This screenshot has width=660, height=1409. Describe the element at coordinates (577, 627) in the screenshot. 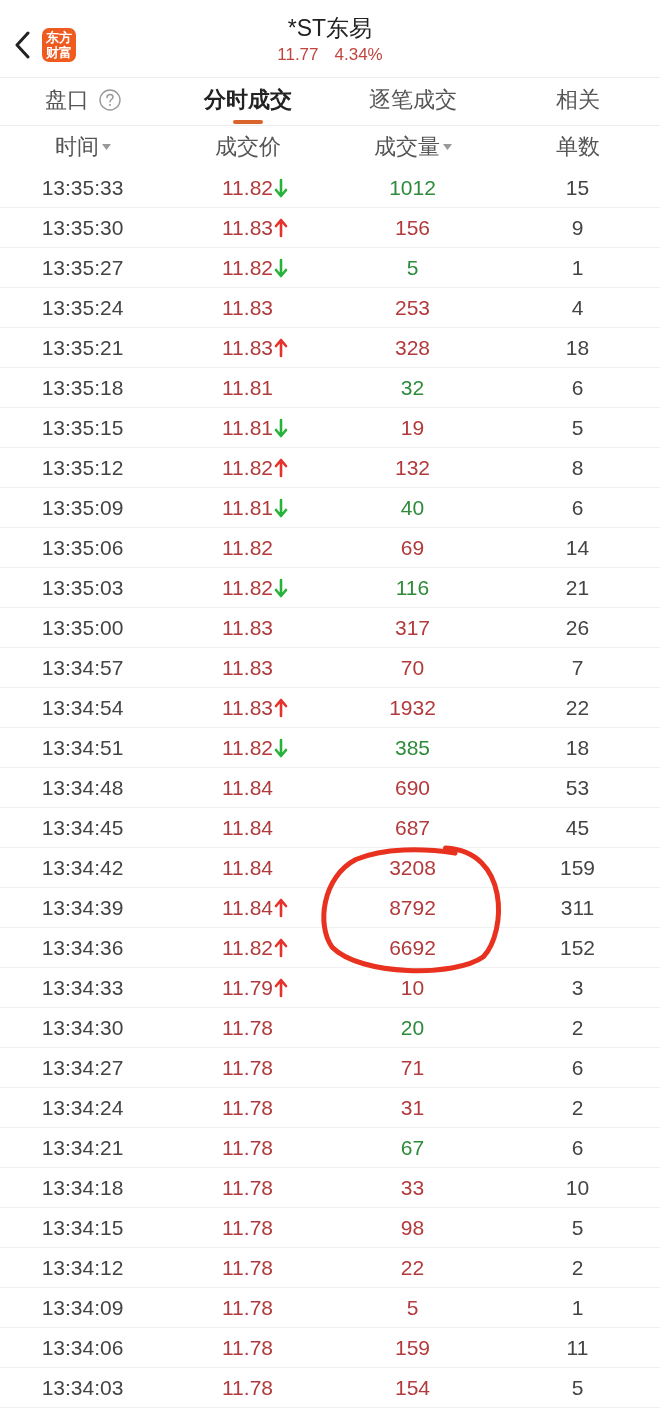

I see `trade-count: 26` at that location.